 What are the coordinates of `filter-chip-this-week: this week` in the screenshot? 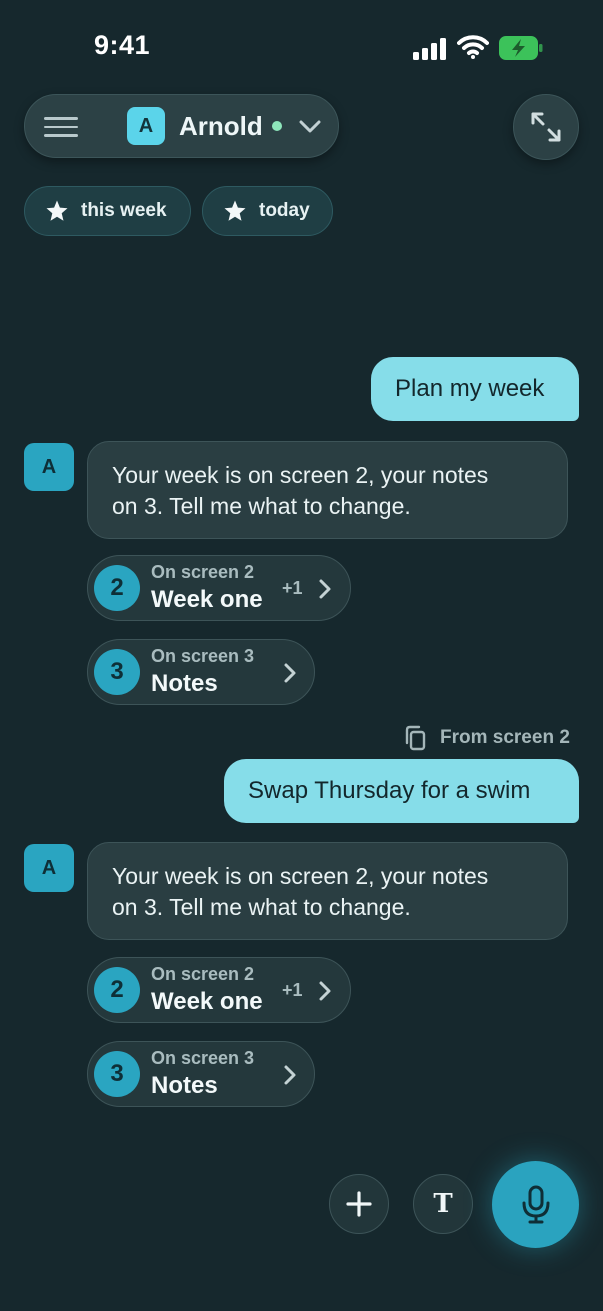 It's located at (107, 211).